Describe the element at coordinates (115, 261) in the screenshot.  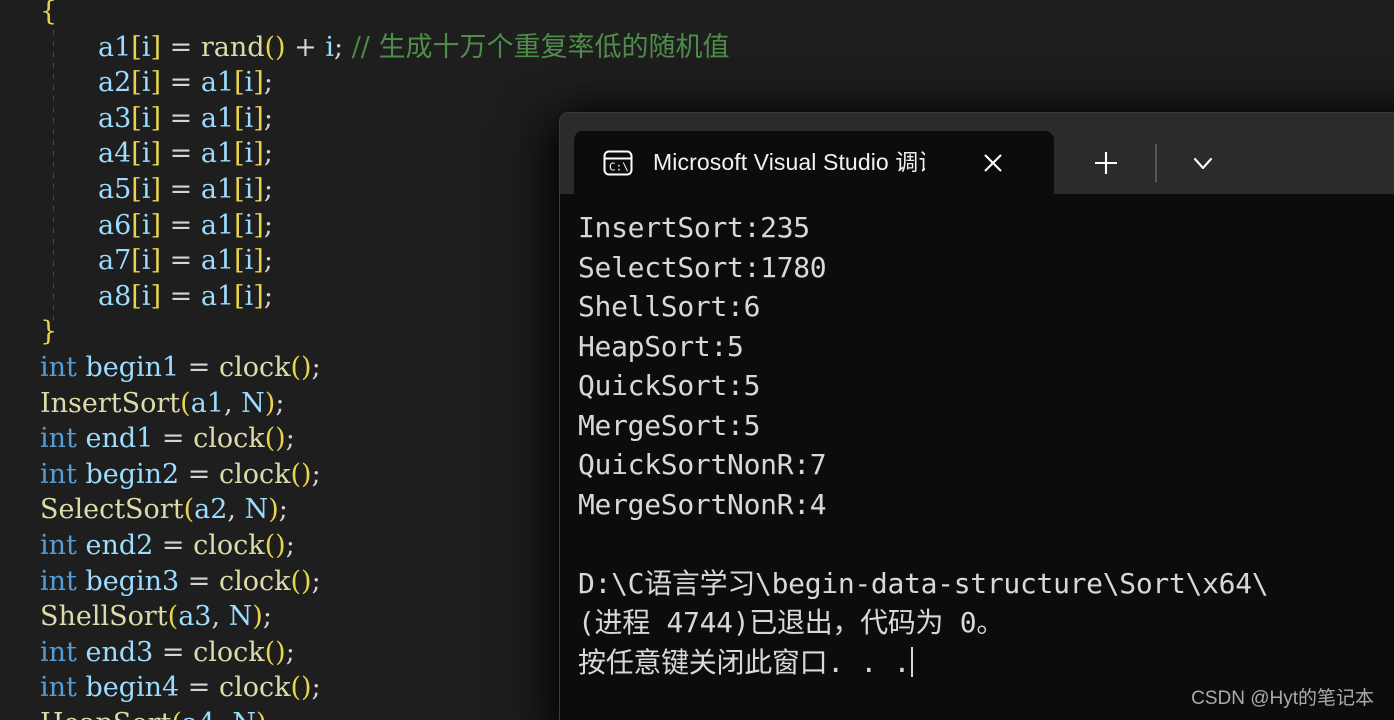
I see `code-token: a7` at that location.